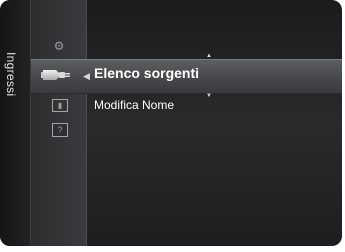 Image resolution: width=345 pixels, height=252 pixels. Describe the element at coordinates (60, 105) in the screenshot. I see `tv-small-icon: ▮` at that location.